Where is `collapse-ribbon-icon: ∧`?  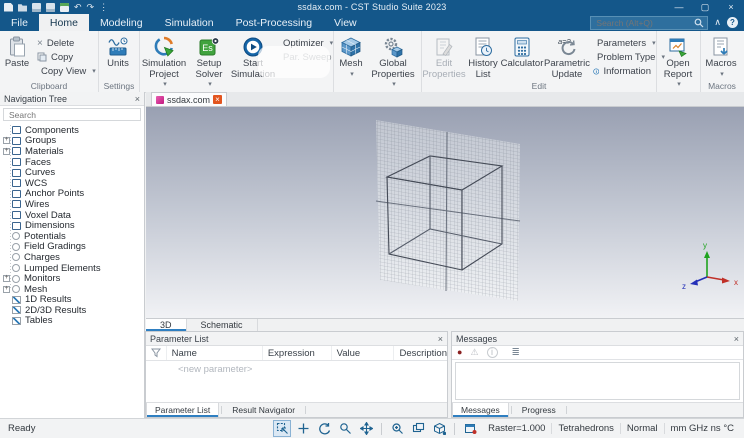 collapse-ribbon-icon: ∧ is located at coordinates (717, 22).